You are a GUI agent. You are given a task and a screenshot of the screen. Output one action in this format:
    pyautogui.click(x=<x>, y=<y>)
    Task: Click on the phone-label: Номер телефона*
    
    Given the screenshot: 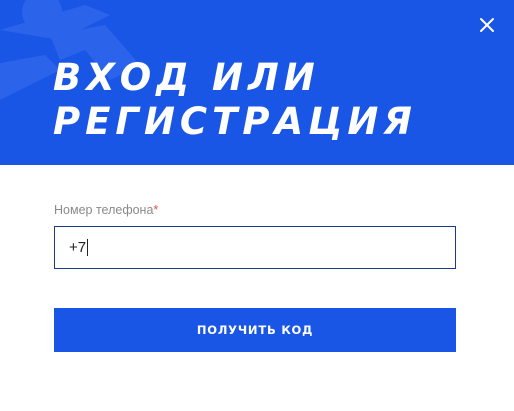 What is the action you would take?
    pyautogui.click(x=106, y=210)
    